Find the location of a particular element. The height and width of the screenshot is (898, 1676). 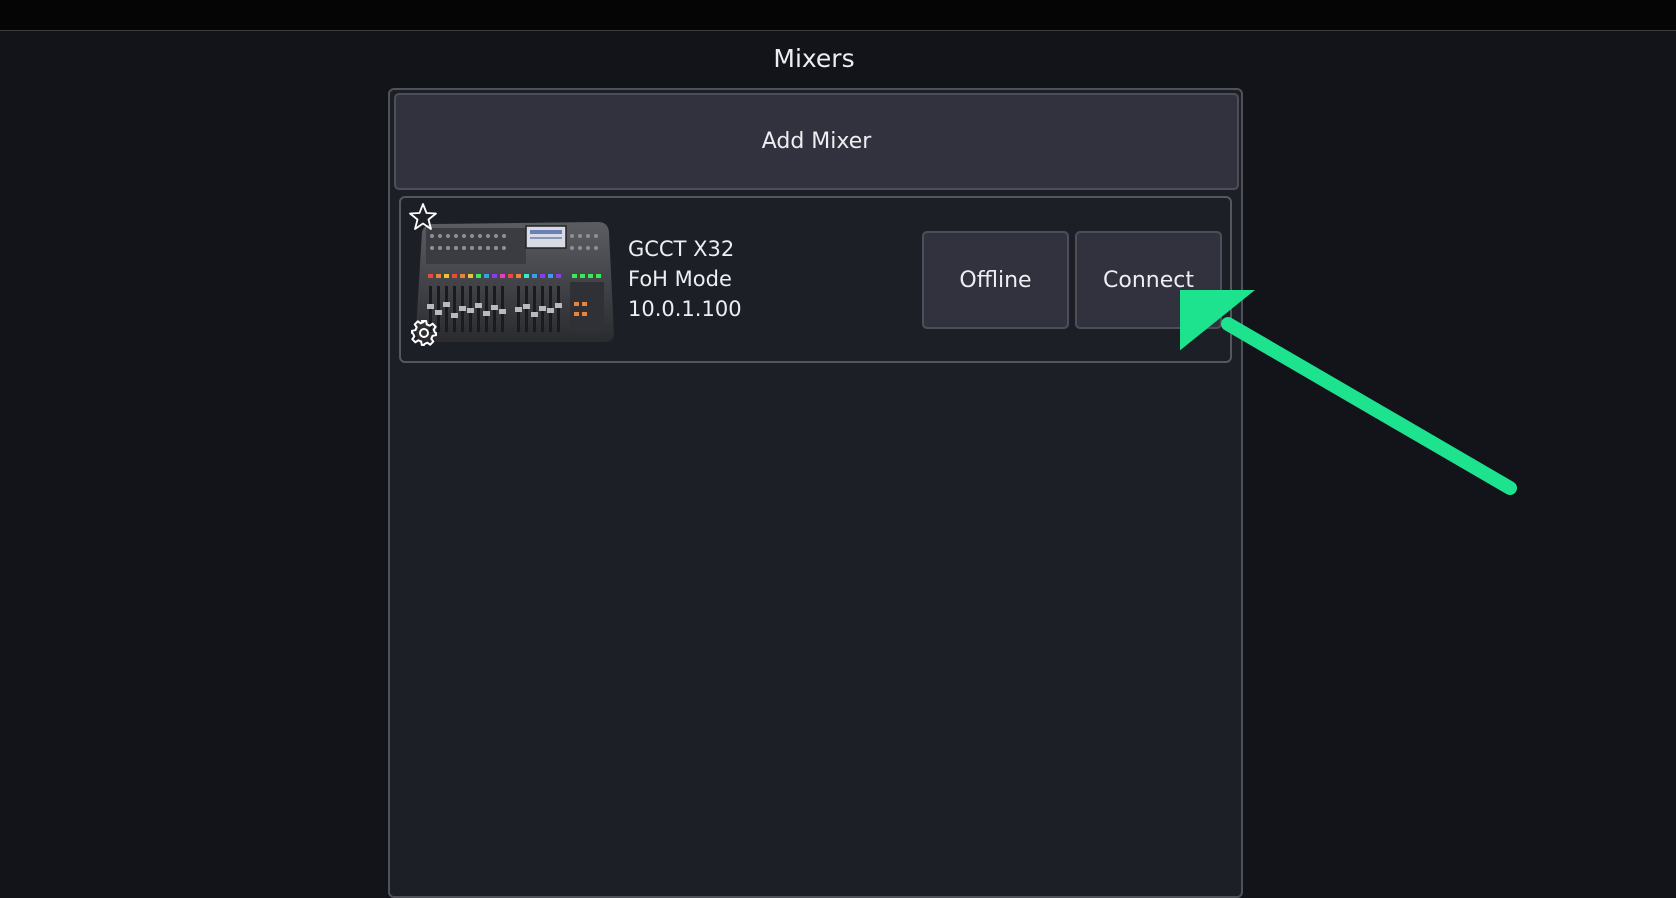

mixer-info: GCCT X32 FoH Mode 10.0.1.100 is located at coordinates (685, 279).